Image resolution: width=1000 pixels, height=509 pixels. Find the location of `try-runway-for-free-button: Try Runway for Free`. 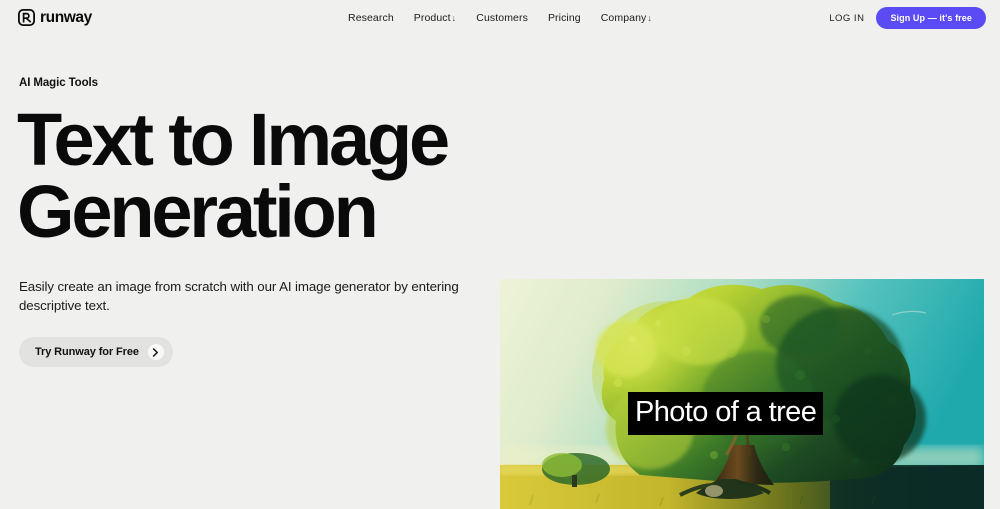

try-runway-for-free-button: Try Runway for Free is located at coordinates (96, 352).